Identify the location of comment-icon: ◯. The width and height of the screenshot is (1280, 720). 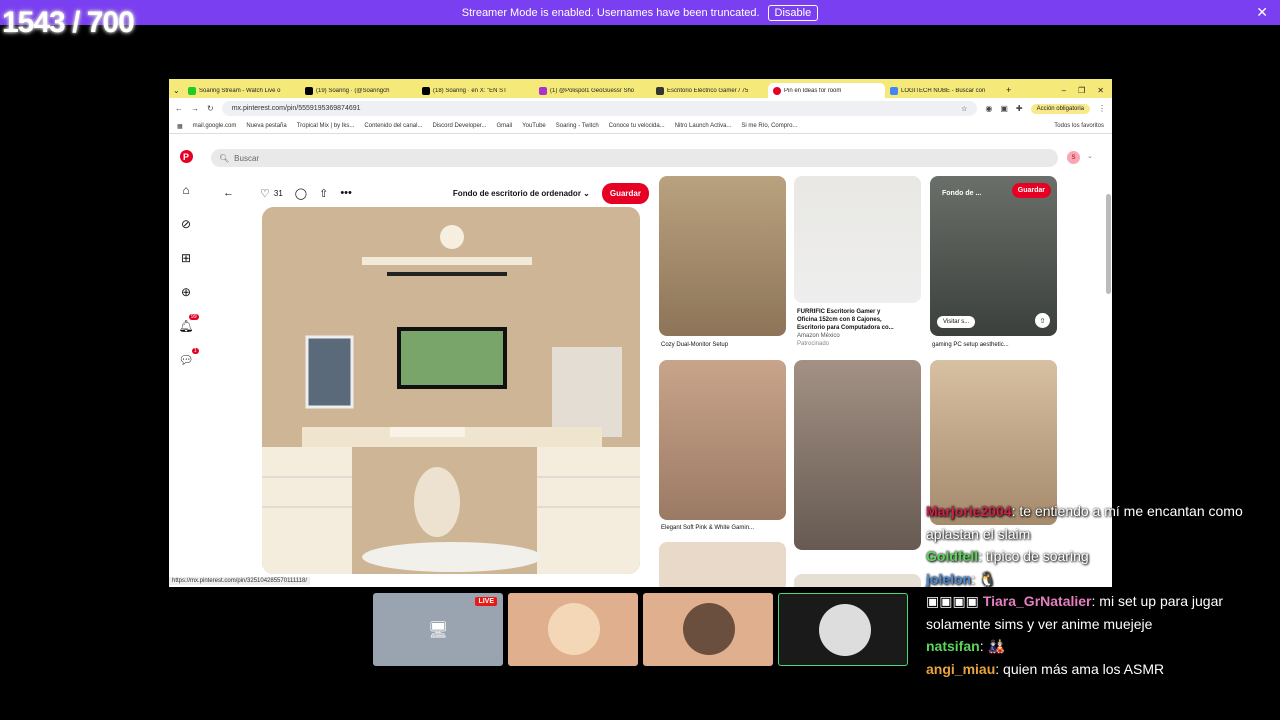
(301, 193).